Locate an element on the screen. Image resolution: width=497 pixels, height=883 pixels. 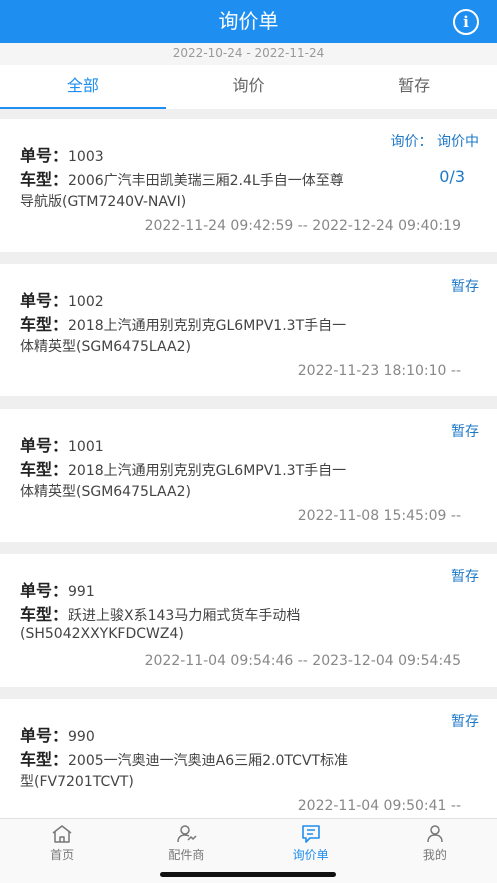
order-number-row: 单号：1003 is located at coordinates (62, 154).